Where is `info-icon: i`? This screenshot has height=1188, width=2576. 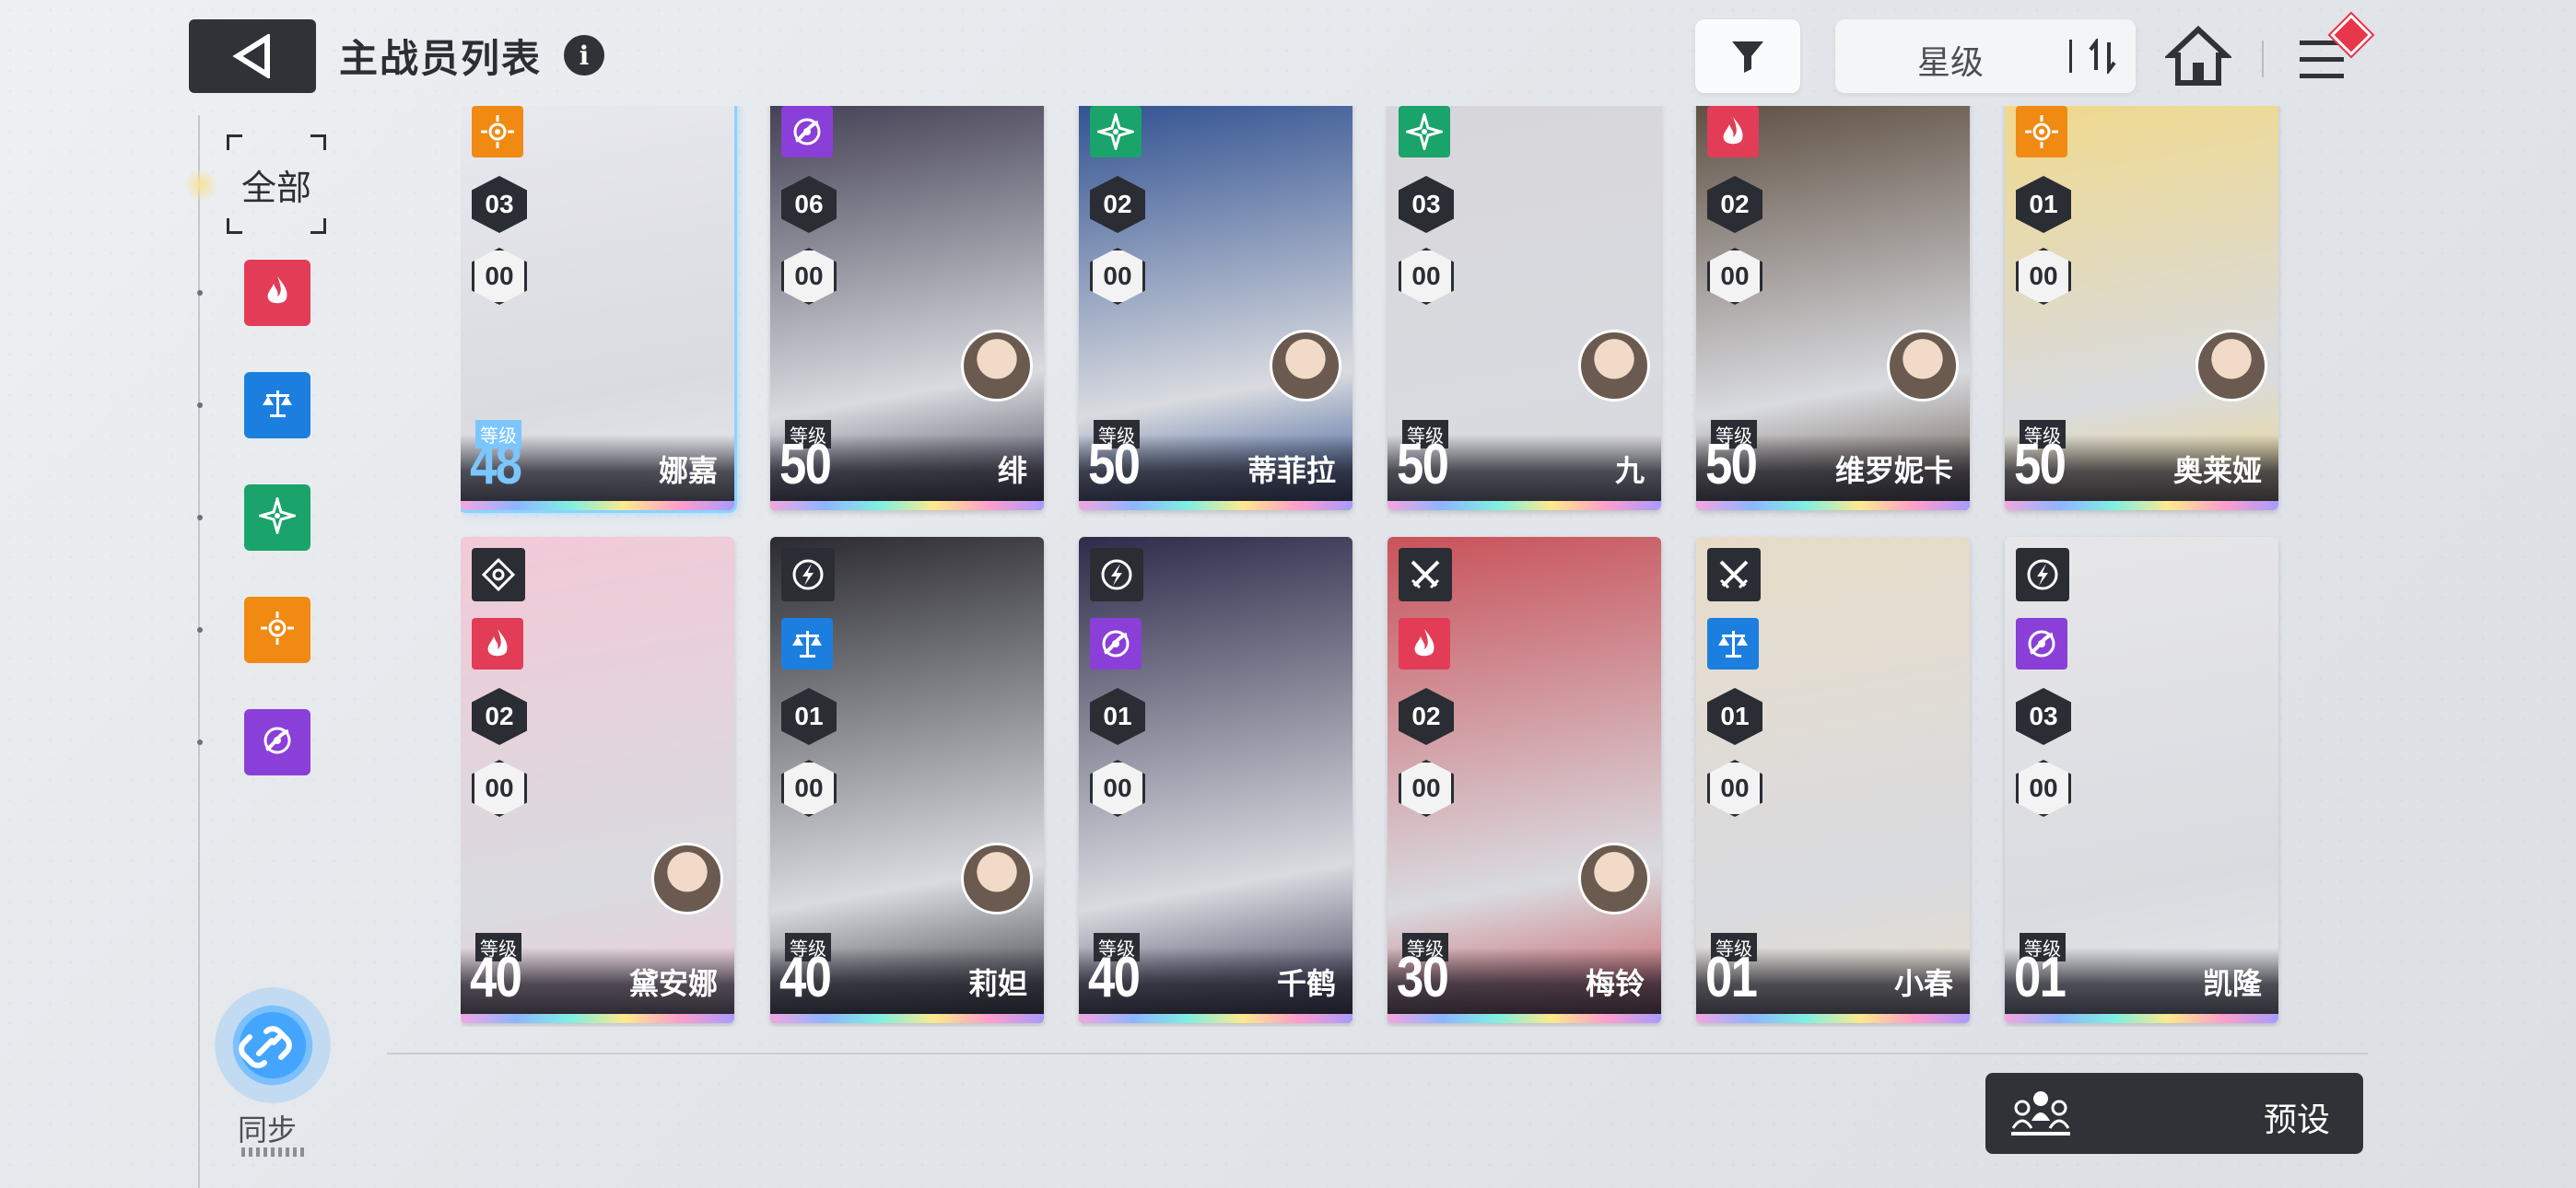
info-icon: i is located at coordinates (584, 55).